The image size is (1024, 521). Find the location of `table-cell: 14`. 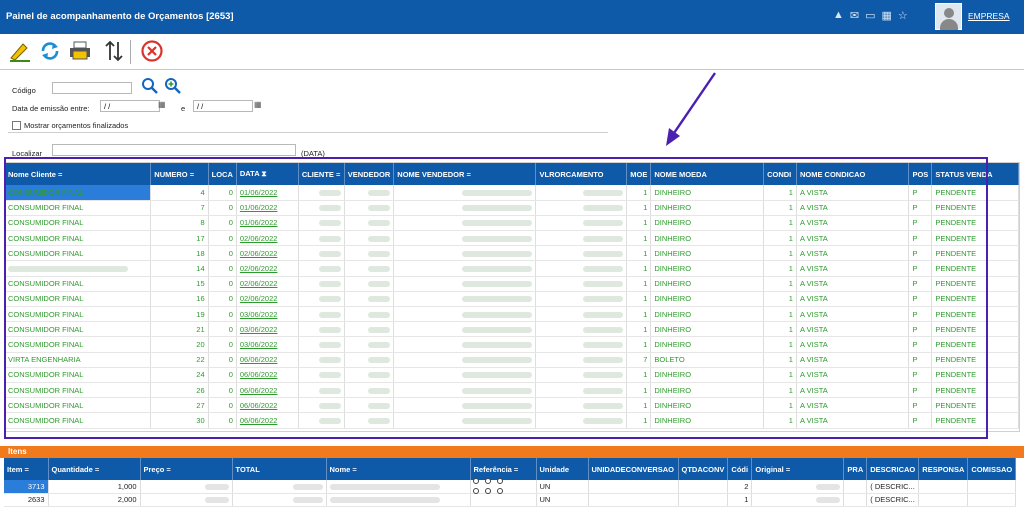

table-cell: 14 is located at coordinates (179, 268).